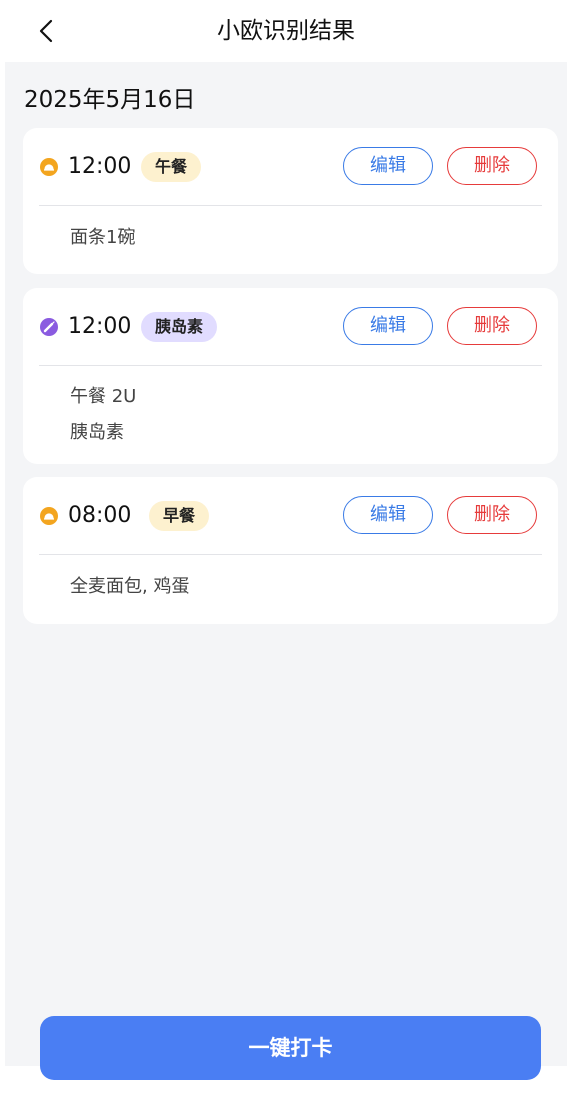 Image resolution: width=572 pixels, height=1094 pixels. What do you see at coordinates (179, 327) in the screenshot?
I see `record-tag: 胰岛素` at bounding box center [179, 327].